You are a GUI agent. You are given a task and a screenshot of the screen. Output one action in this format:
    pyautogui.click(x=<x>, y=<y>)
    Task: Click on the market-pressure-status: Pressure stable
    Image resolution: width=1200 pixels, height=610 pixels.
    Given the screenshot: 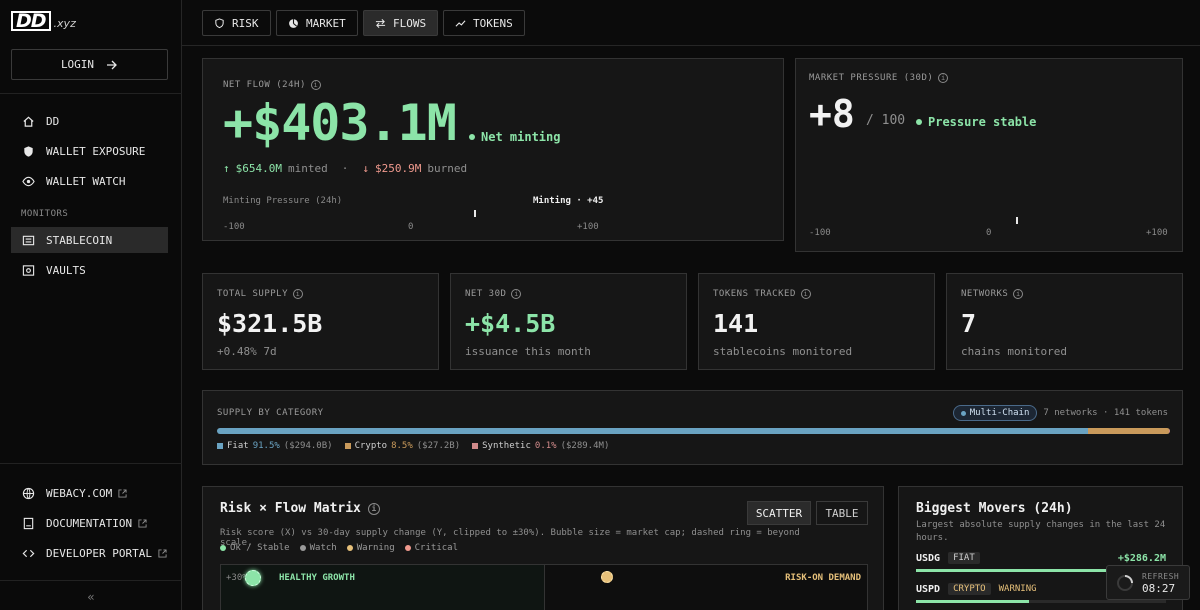 What is the action you would take?
    pyautogui.click(x=976, y=122)
    